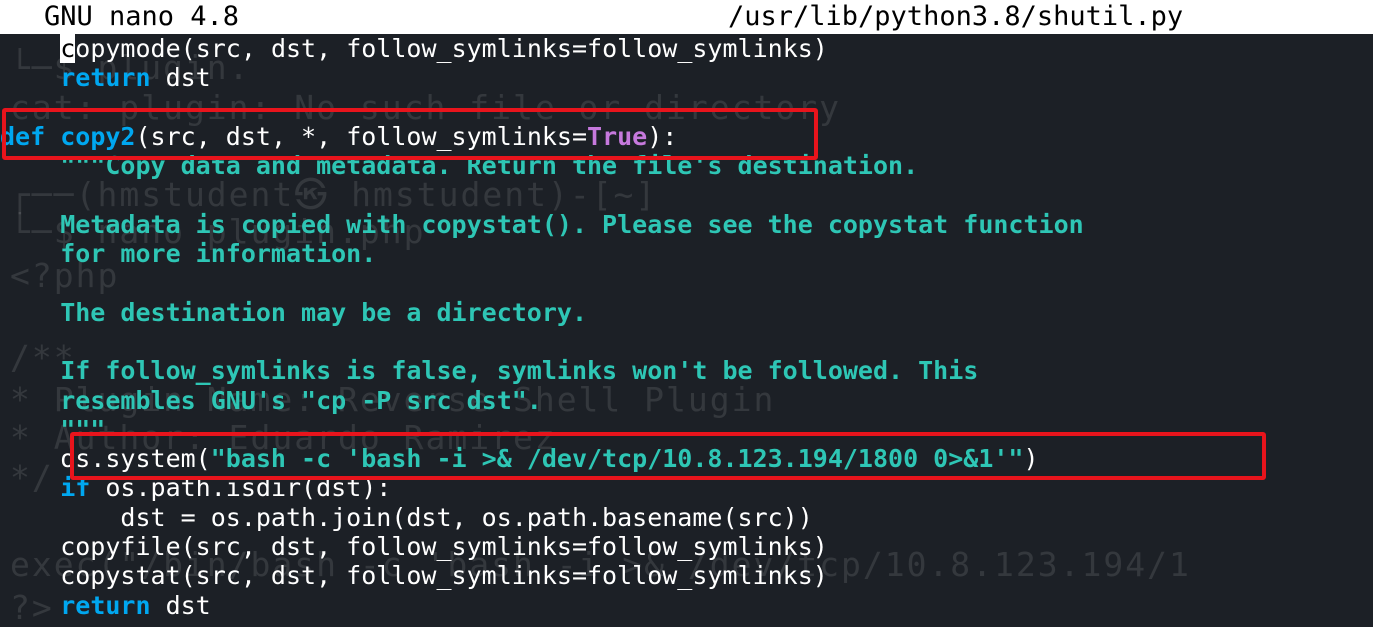 The width and height of the screenshot is (1373, 627). What do you see at coordinates (410, 134) in the screenshot?
I see `highlight-box-def-copy2` at bounding box center [410, 134].